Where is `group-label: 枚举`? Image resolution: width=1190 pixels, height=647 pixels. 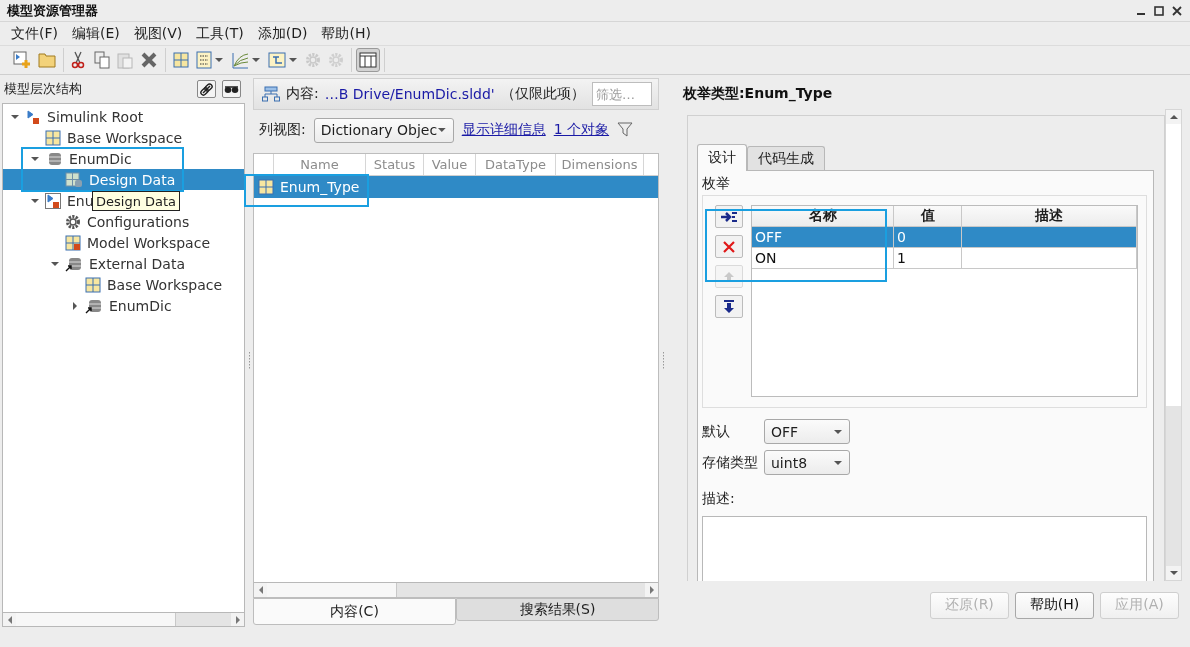
group-label: 枚举 is located at coordinates (716, 184).